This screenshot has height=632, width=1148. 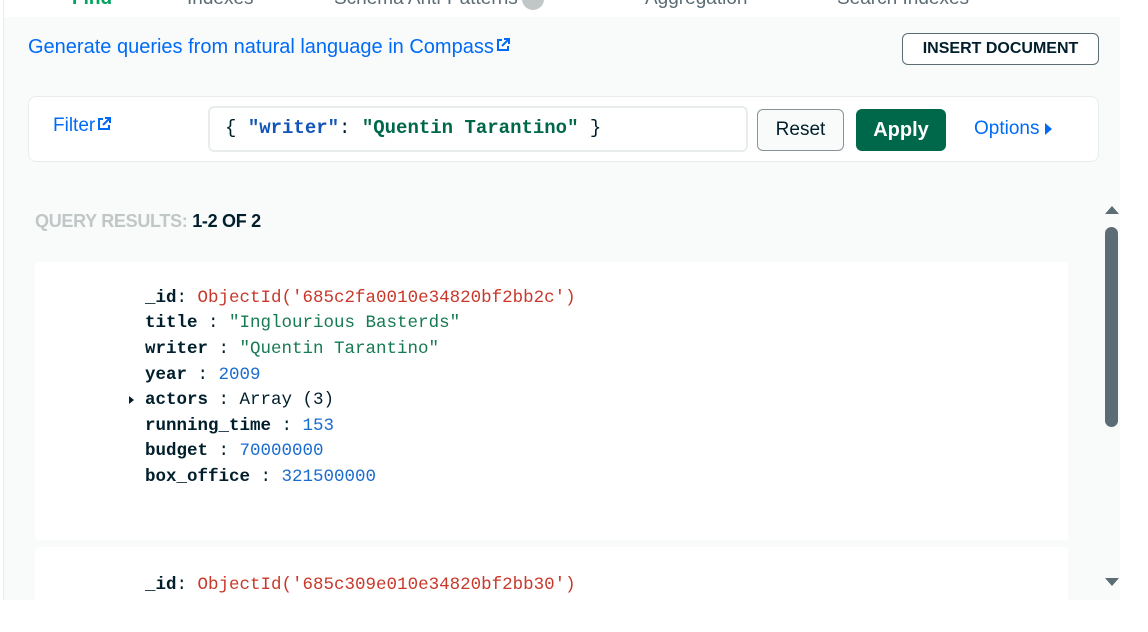 I want to click on field-key: writer, so click(x=177, y=349).